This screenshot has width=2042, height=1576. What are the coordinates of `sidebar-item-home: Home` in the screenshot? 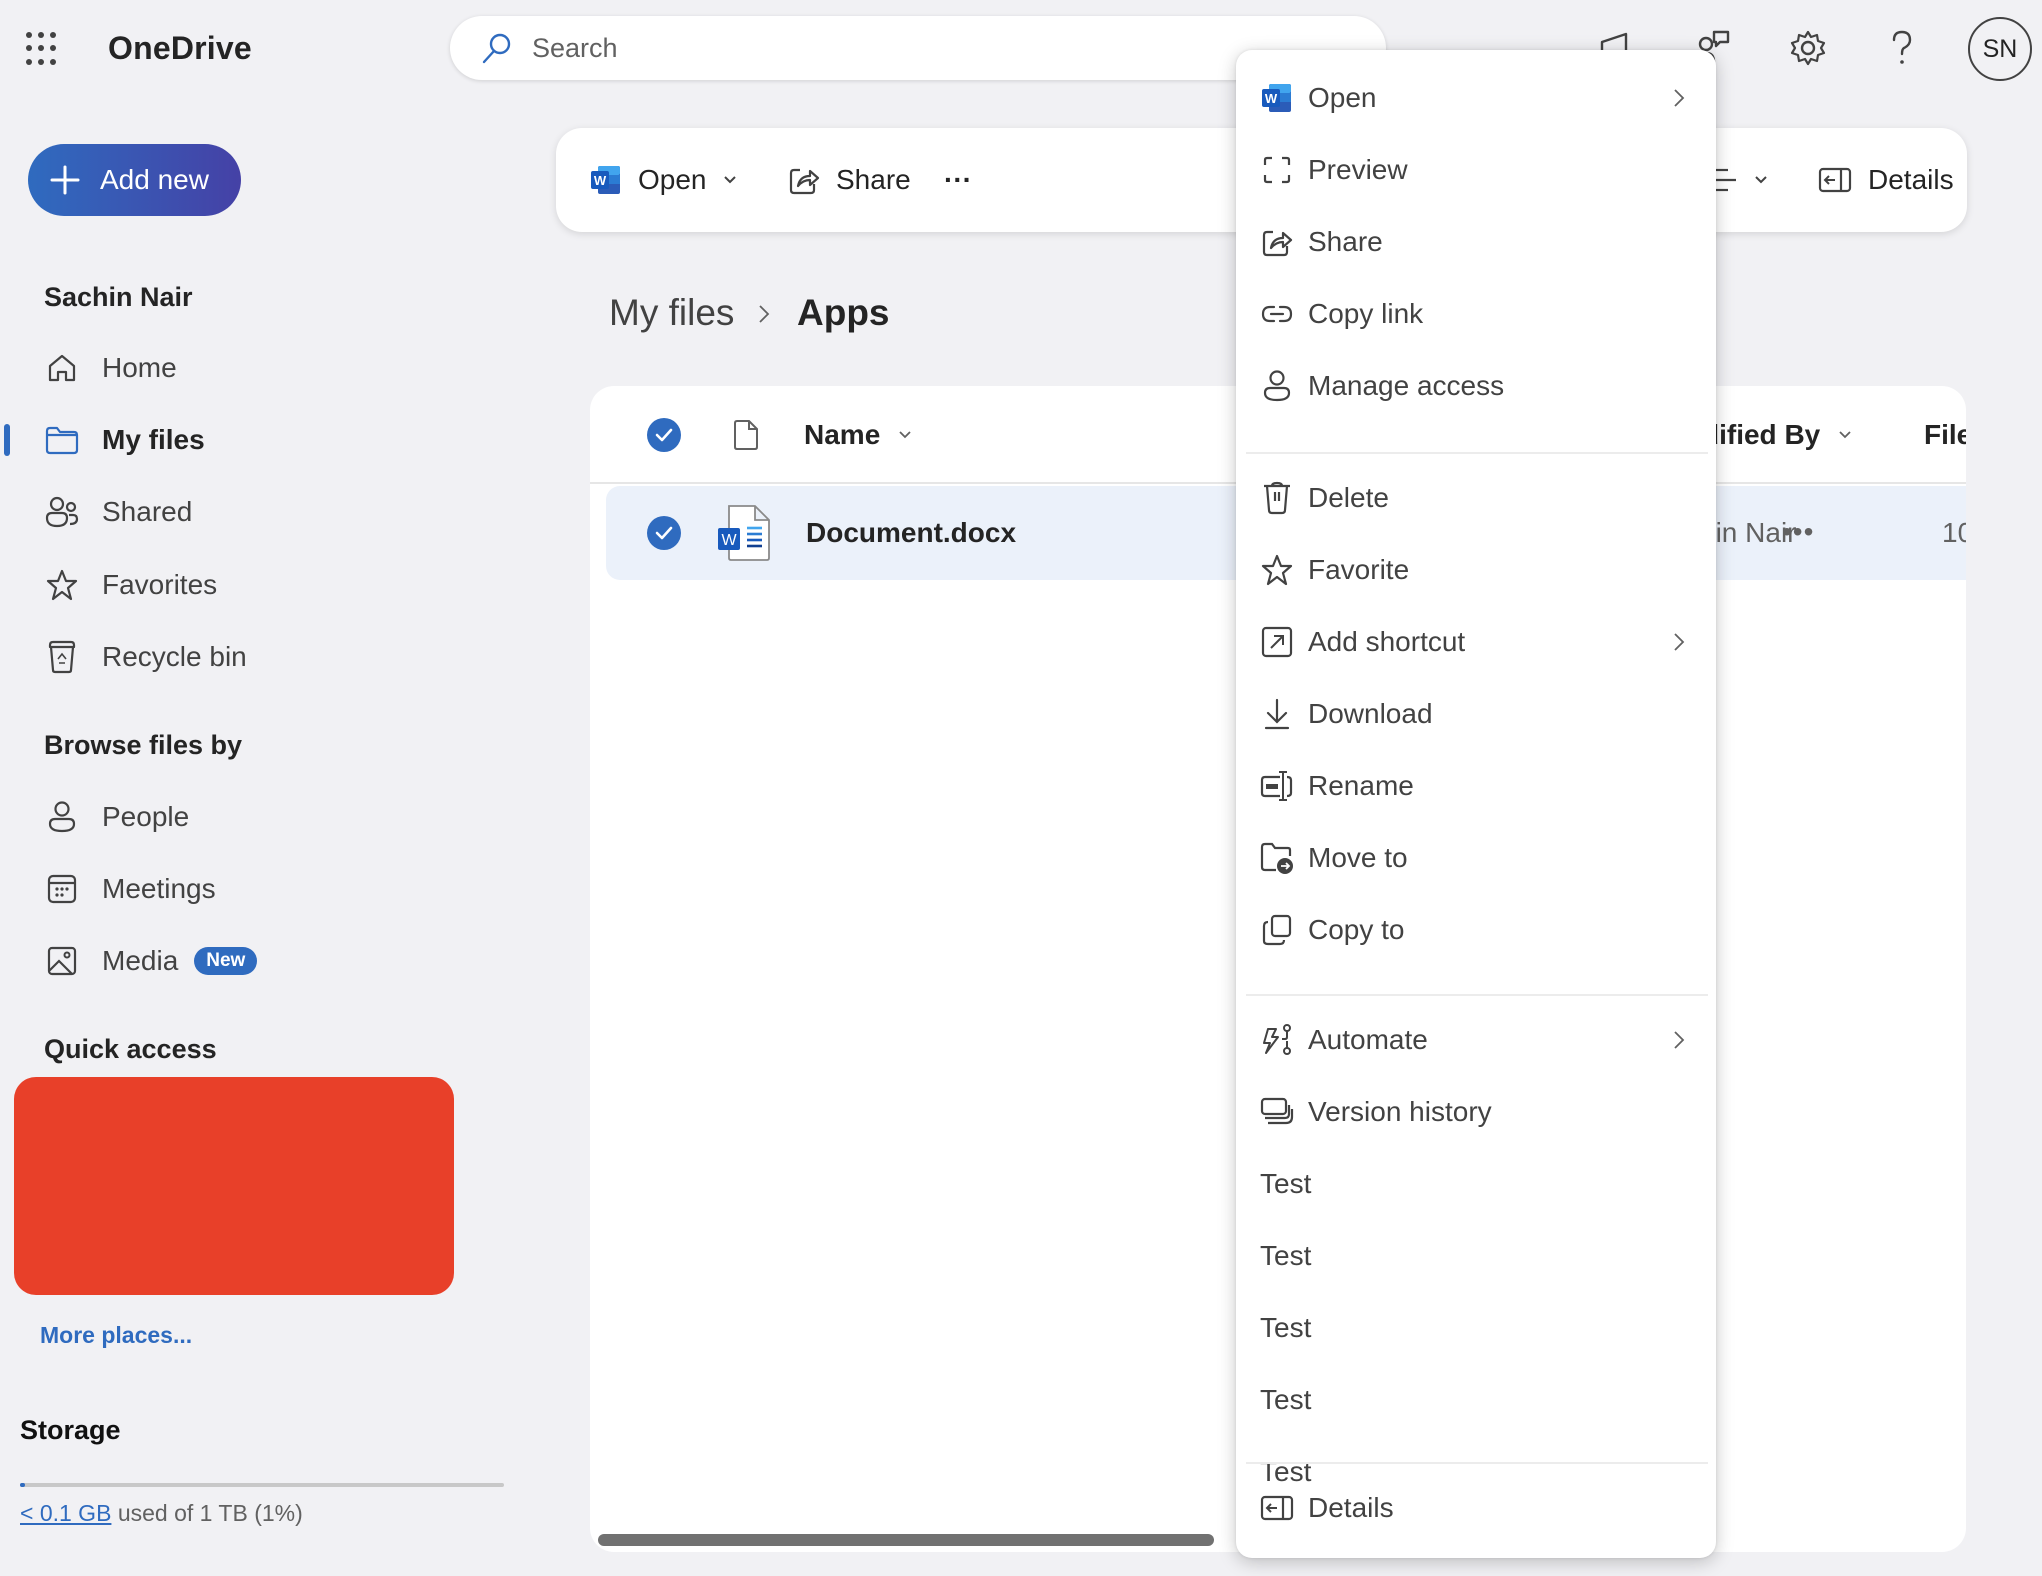 It's located at (254, 368).